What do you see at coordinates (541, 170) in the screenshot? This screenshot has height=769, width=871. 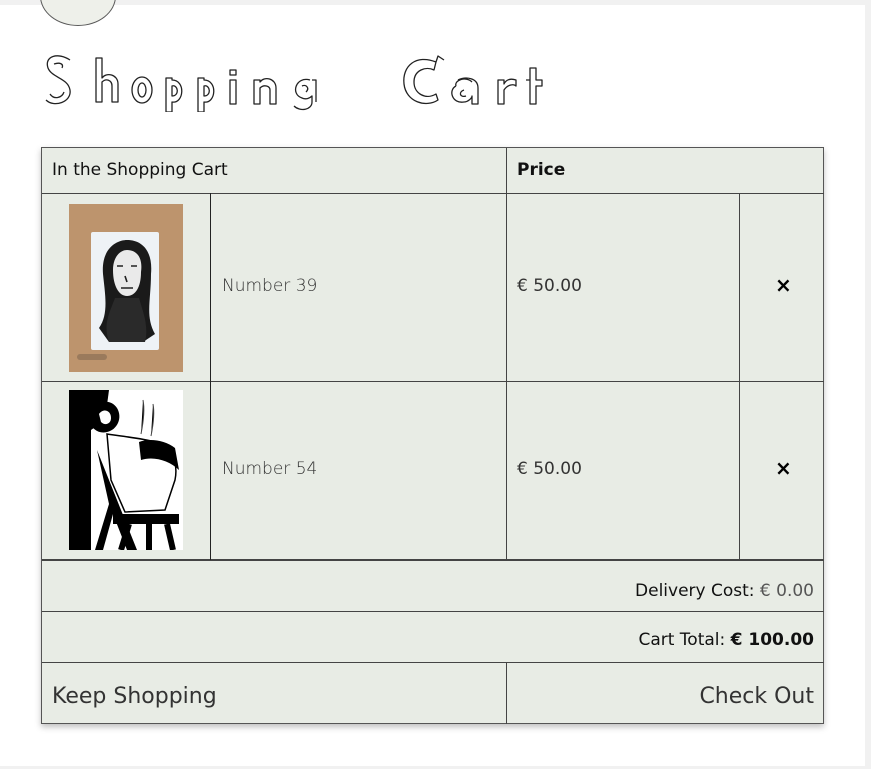 I see `header-price: Price` at bounding box center [541, 170].